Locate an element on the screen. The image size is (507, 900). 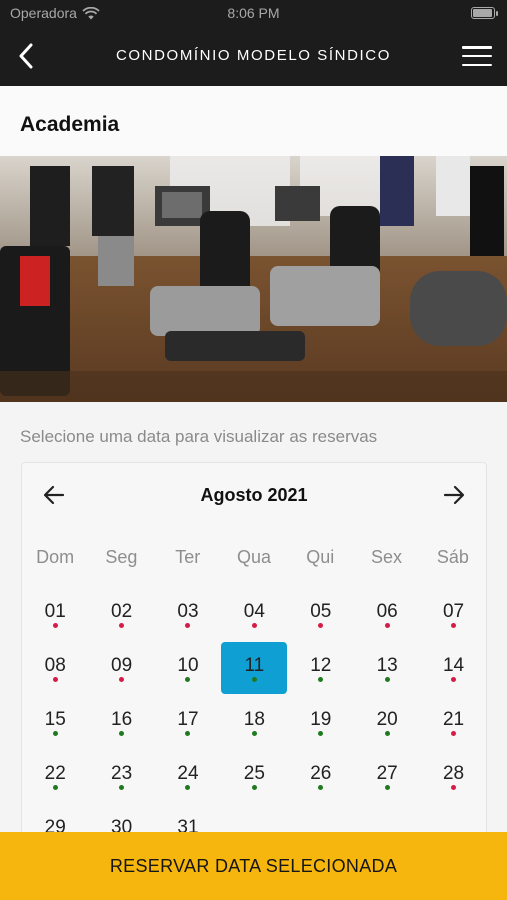
calendar-day-number: 10 is located at coordinates (188, 665).